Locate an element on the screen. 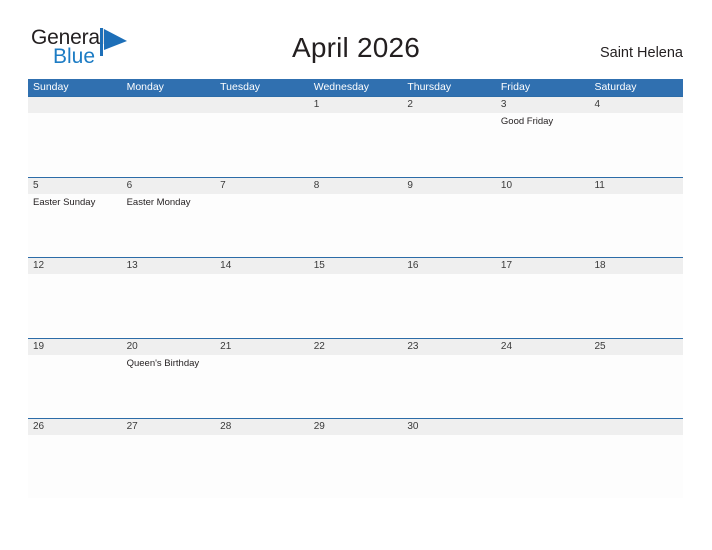 The height and width of the screenshot is (550, 712). date-band: 12 13 14 15 16 17 18 is located at coordinates (355, 266).